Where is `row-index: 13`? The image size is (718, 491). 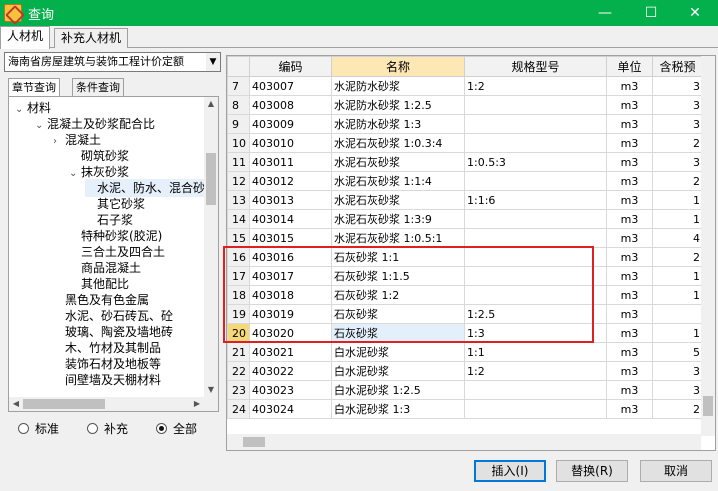 row-index: 13 is located at coordinates (238, 200).